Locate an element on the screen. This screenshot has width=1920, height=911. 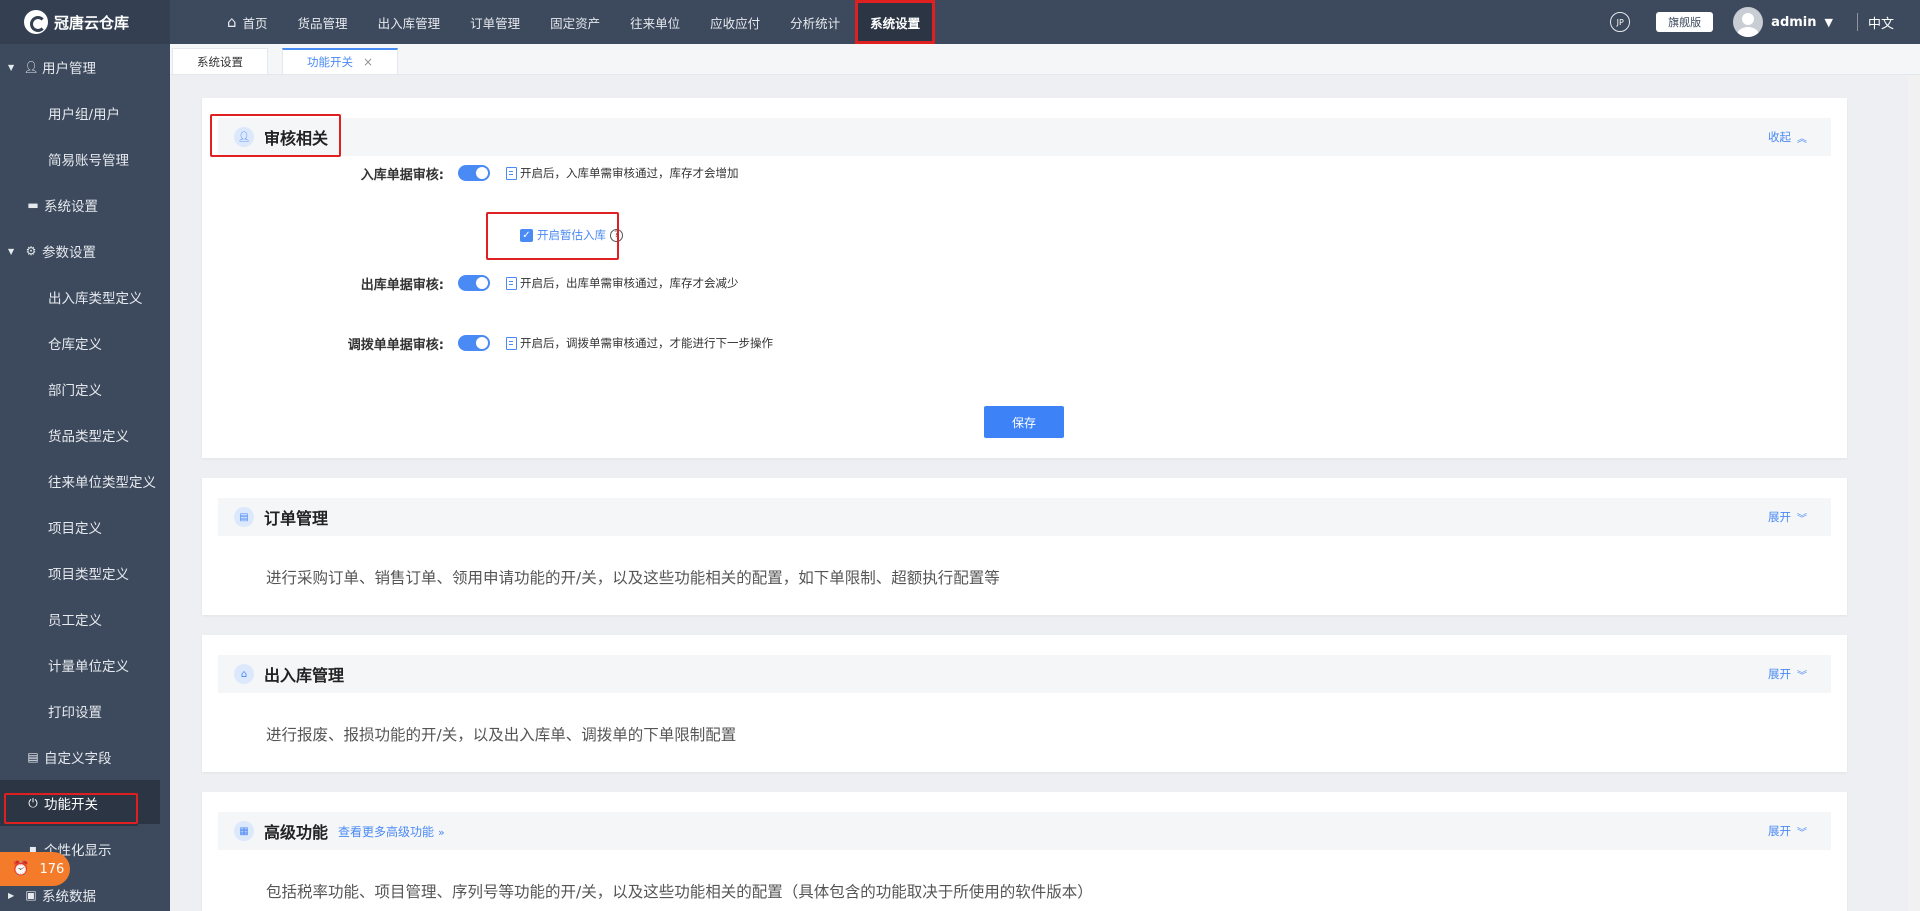
sidebar-group-param-settings: ▼ ⚙ 参数设置 is located at coordinates (80, 251).